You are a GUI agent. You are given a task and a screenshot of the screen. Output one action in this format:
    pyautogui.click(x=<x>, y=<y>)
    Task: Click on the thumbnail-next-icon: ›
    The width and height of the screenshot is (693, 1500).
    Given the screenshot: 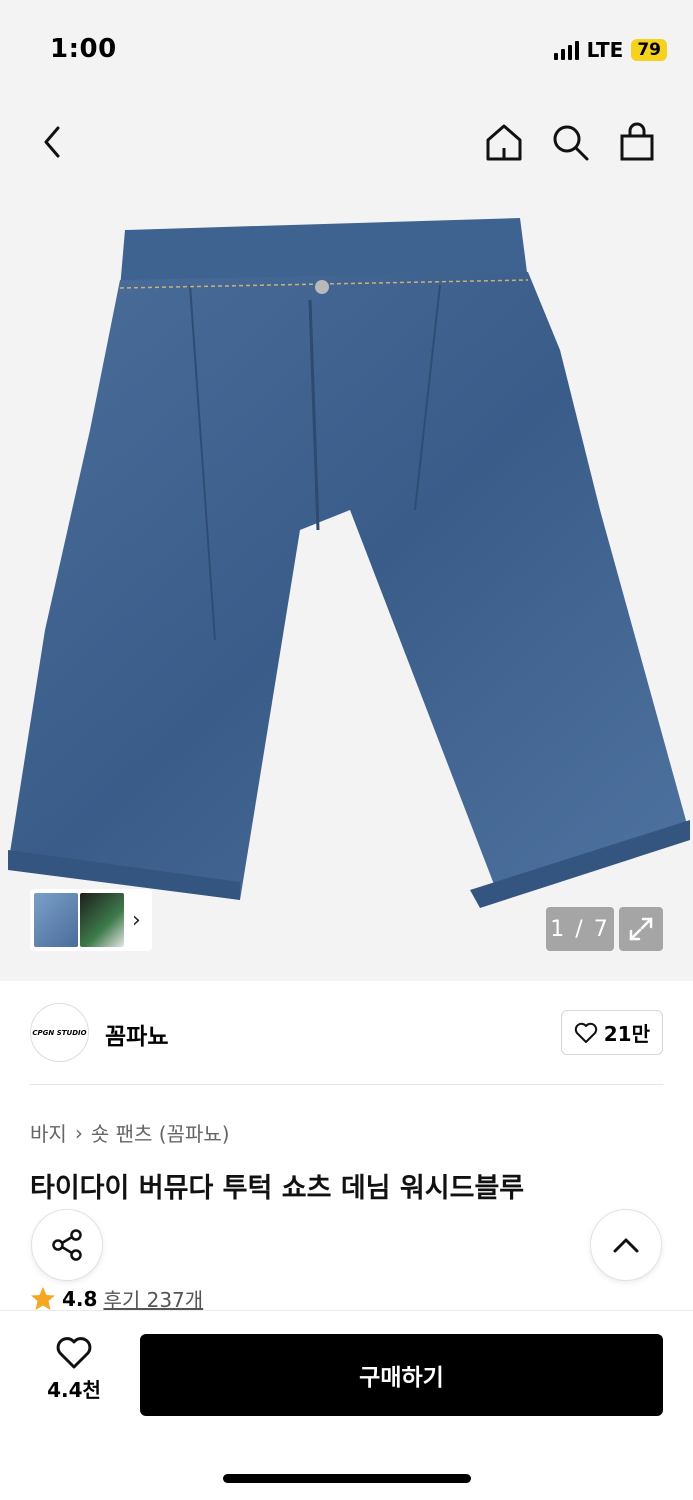 What is the action you would take?
    pyautogui.click(x=136, y=920)
    